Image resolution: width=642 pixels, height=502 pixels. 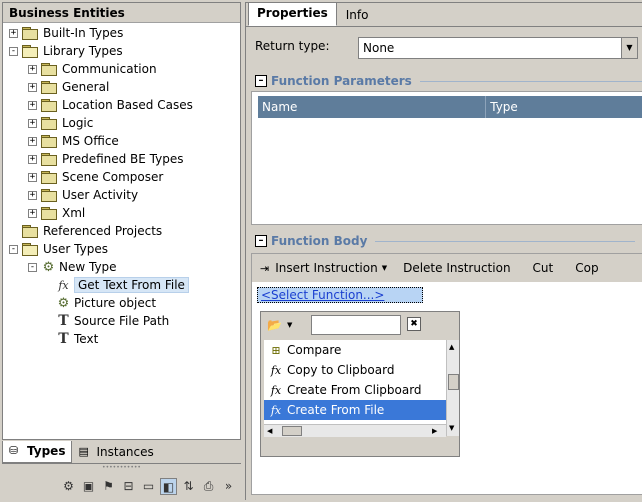 I want to click on select-function-link: <Select Function...>, so click(x=340, y=295).